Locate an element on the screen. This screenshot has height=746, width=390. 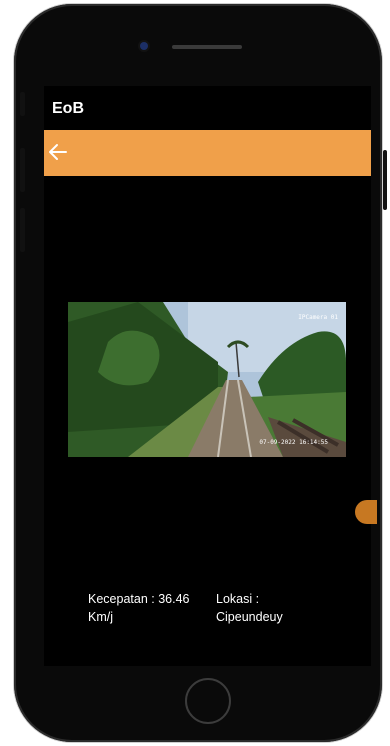
earpiece-speaker is located at coordinates (207, 47).